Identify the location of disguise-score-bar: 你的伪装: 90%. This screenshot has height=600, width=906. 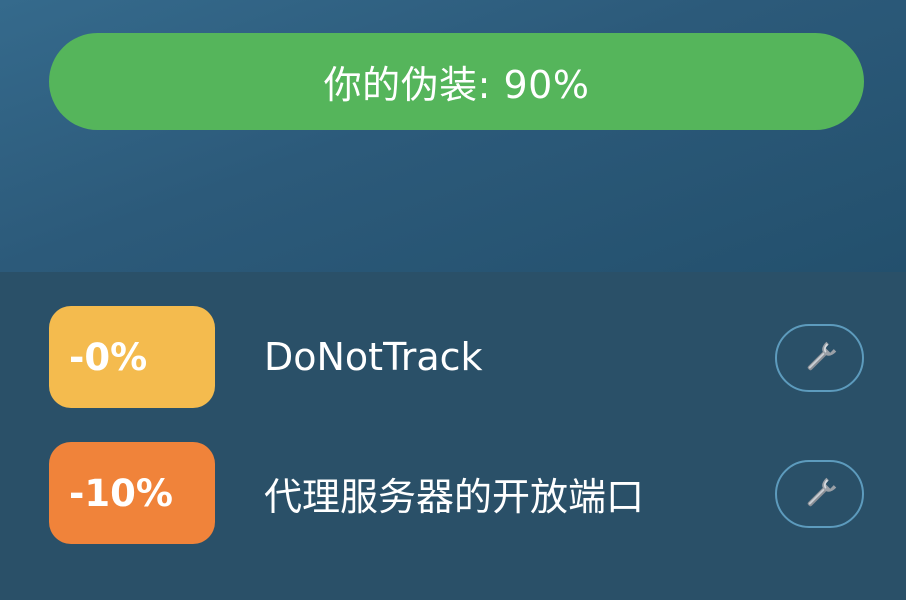
(456, 81).